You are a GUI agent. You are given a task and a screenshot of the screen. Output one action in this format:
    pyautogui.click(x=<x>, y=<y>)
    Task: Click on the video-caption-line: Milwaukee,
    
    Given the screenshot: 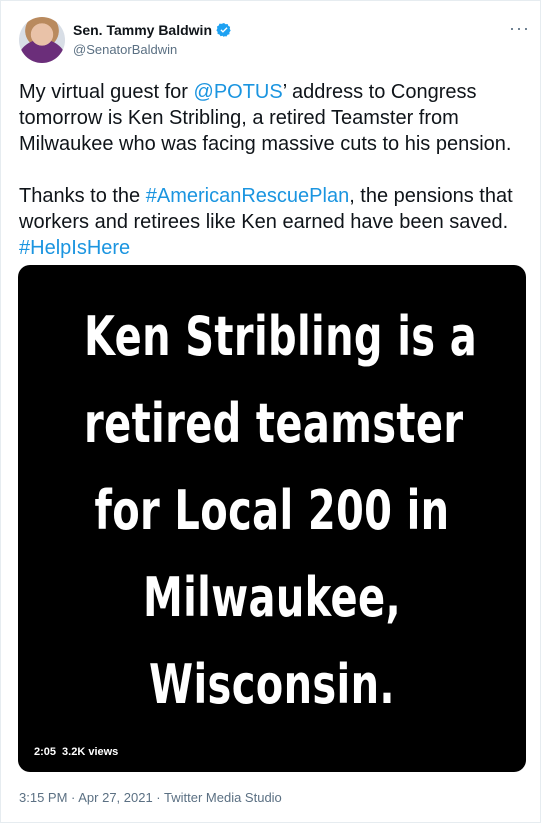 What is the action you would take?
    pyautogui.click(x=272, y=597)
    